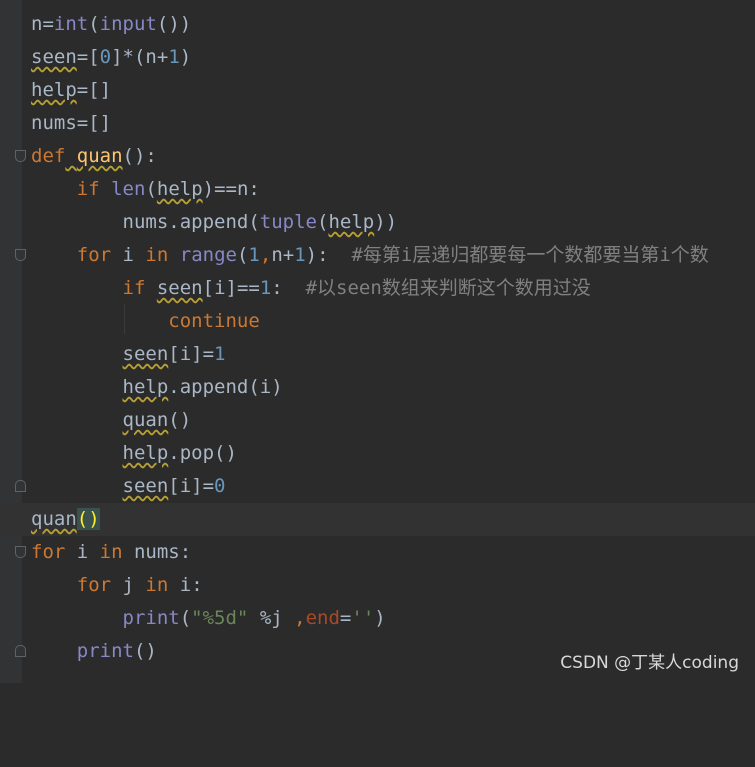 Image resolution: width=755 pixels, height=767 pixels. What do you see at coordinates (71, 90) in the screenshot?
I see `code-line-text: help=[]` at bounding box center [71, 90].